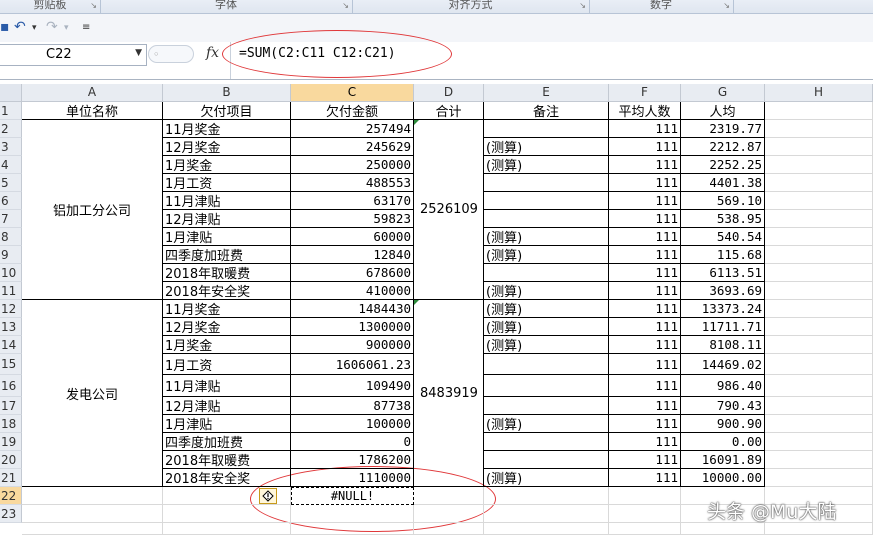 The width and height of the screenshot is (873, 535). I want to click on per-capita-cell: 2319.77, so click(723, 129).